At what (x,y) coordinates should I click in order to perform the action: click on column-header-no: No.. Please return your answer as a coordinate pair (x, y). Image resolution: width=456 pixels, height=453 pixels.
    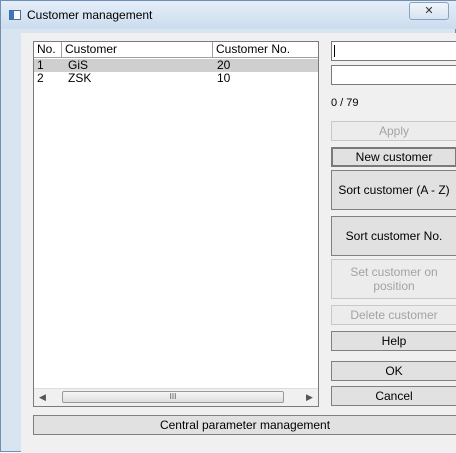
    Looking at the image, I should click on (48, 50).